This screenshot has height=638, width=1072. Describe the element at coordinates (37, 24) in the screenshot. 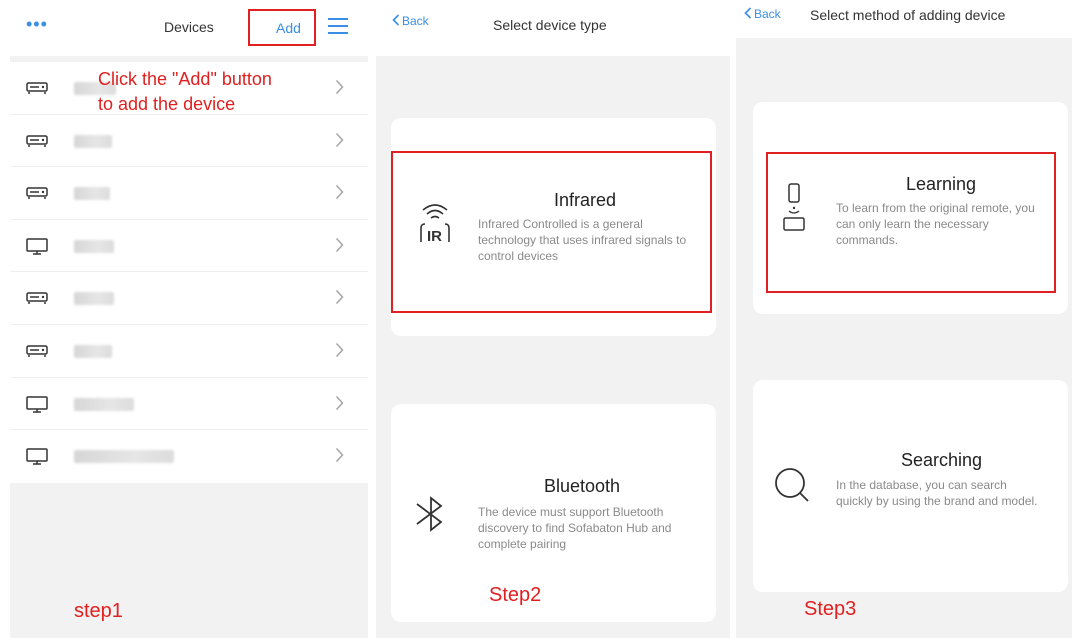

I see `more-options-icon: •••` at that location.